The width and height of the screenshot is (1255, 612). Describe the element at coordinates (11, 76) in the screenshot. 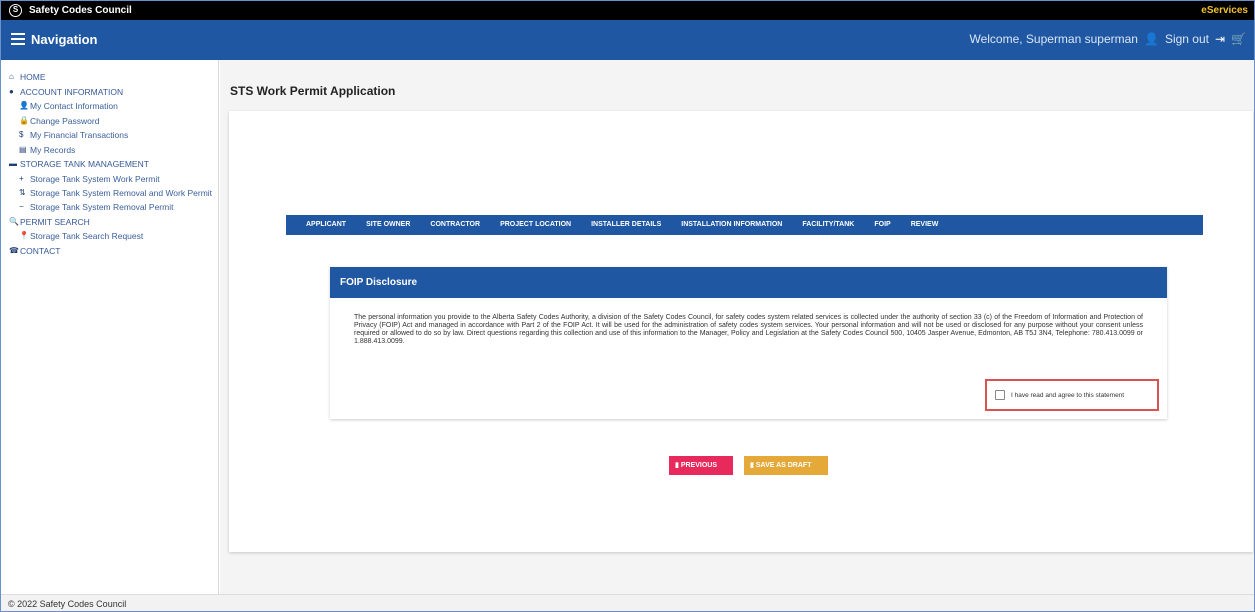

I see `home-icon: ⌂` at that location.